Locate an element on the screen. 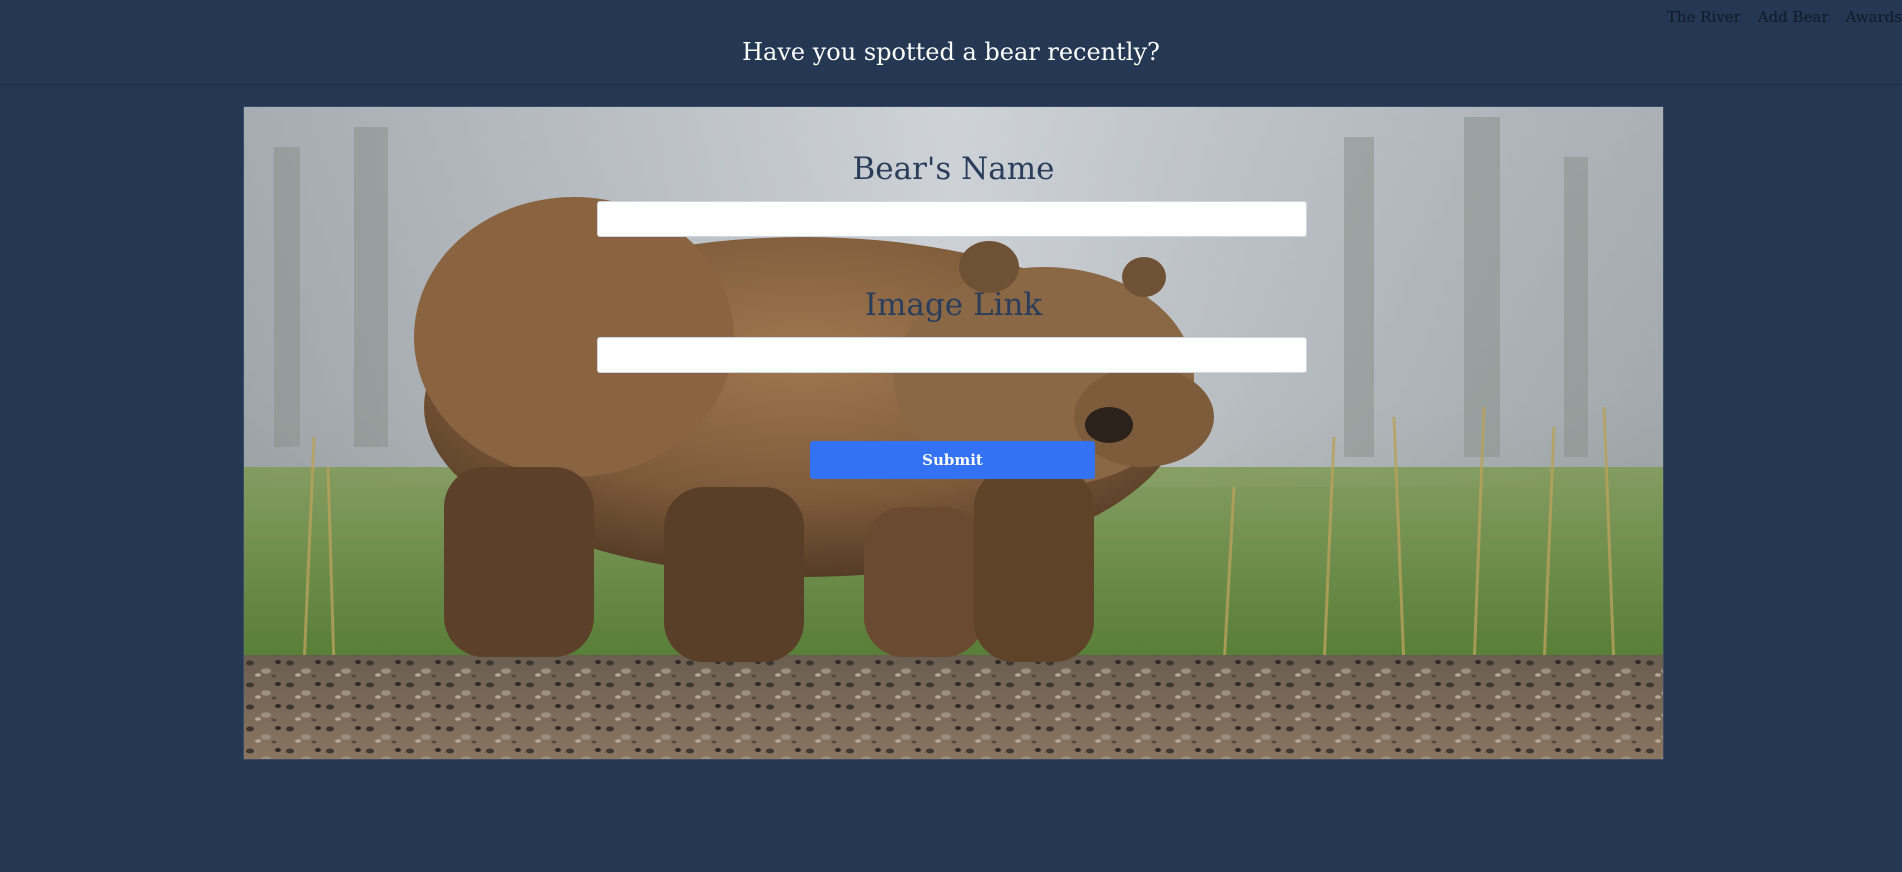  nav-link-add-bear: Add Bear is located at coordinates (1793, 17).